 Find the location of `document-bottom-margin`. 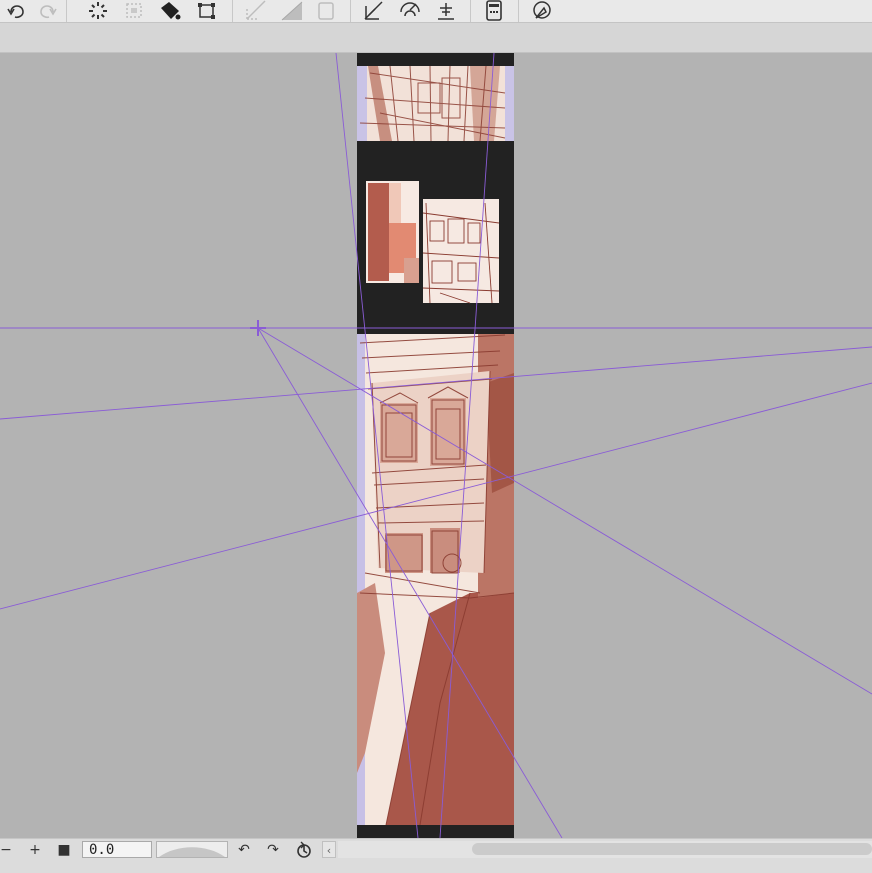

document-bottom-margin is located at coordinates (435, 831).